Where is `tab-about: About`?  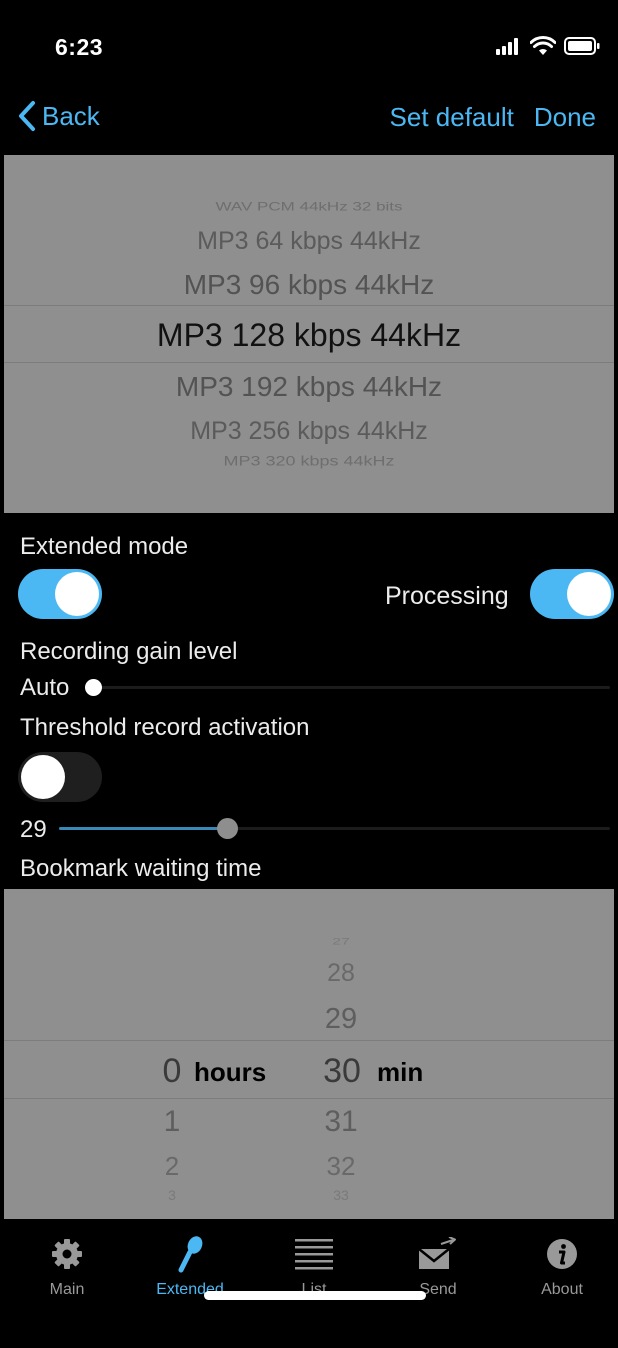 tab-about: About is located at coordinates (560, 1268).